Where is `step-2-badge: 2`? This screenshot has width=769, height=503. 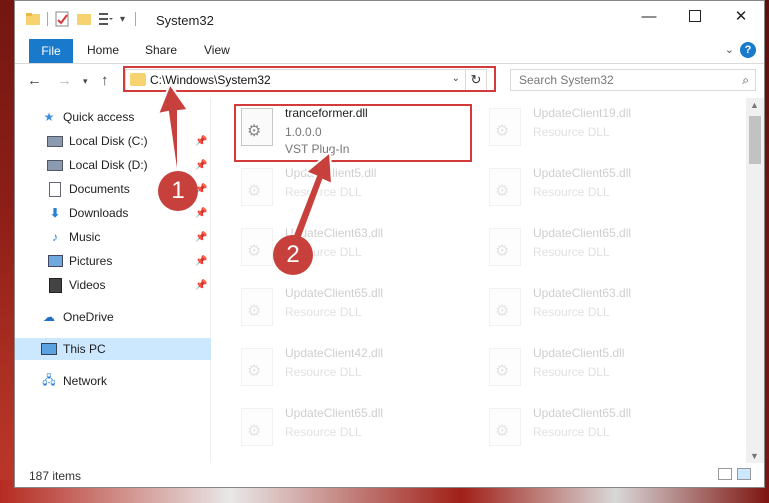 step-2-badge: 2 is located at coordinates (293, 255).